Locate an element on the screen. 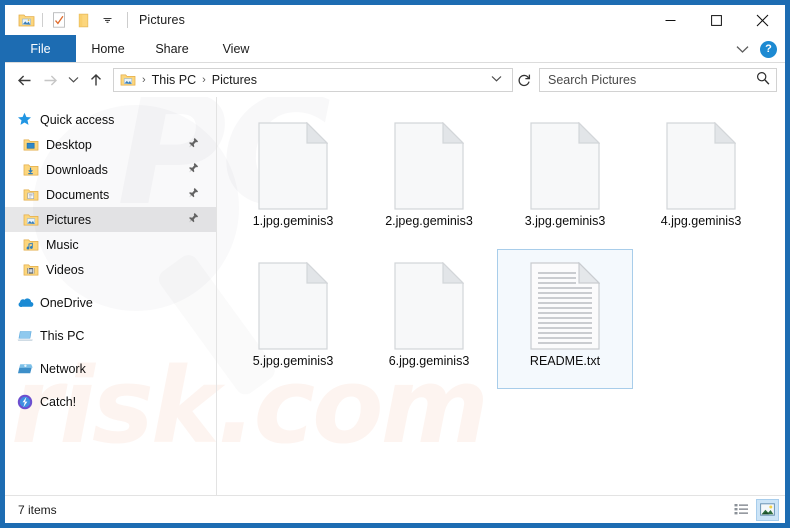 This screenshot has height=528, width=790. search-input is located at coordinates (652, 80).